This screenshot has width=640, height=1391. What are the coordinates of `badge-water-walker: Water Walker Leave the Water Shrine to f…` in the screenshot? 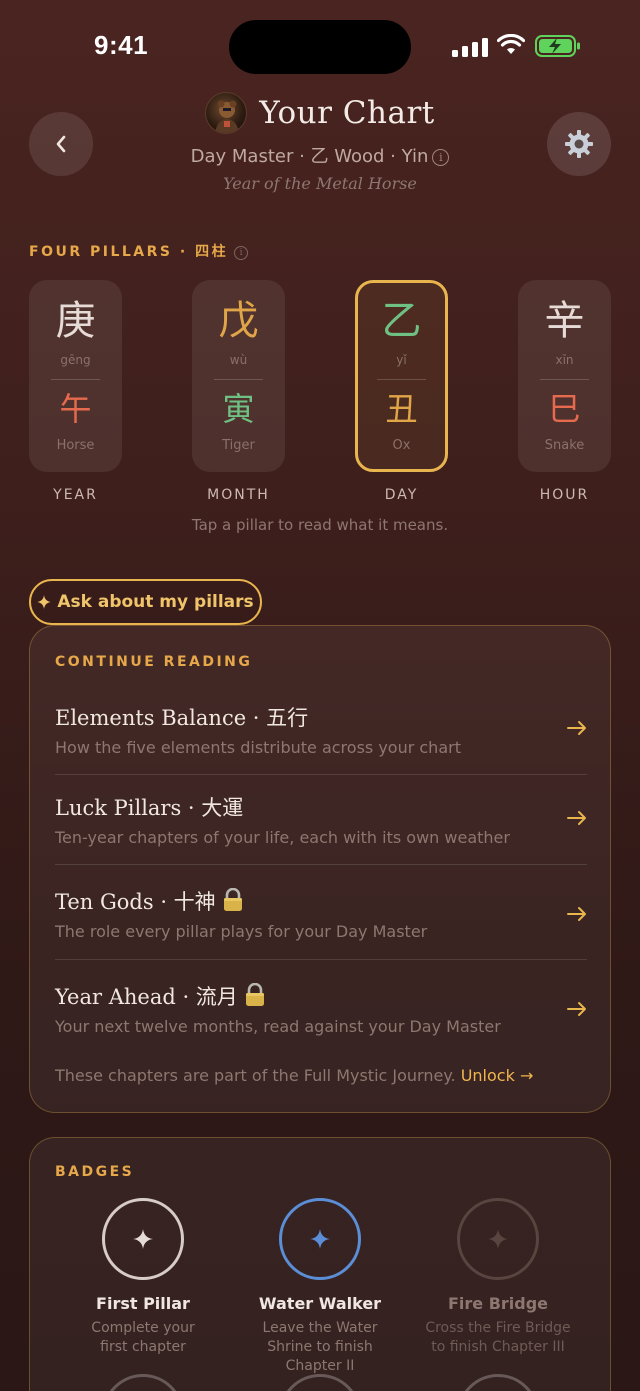 It's located at (320, 1287).